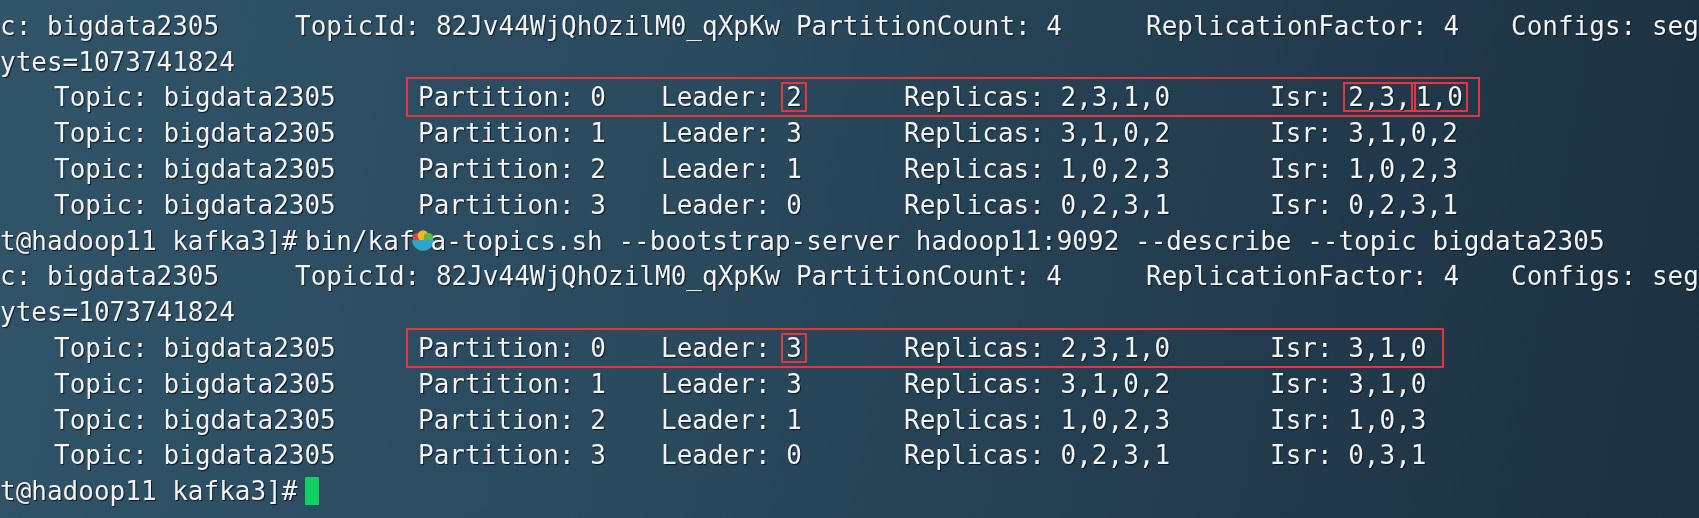 This screenshot has height=518, width=1699. What do you see at coordinates (1403, 169) in the screenshot?
I see `isr-value: 1,0,2,3` at bounding box center [1403, 169].